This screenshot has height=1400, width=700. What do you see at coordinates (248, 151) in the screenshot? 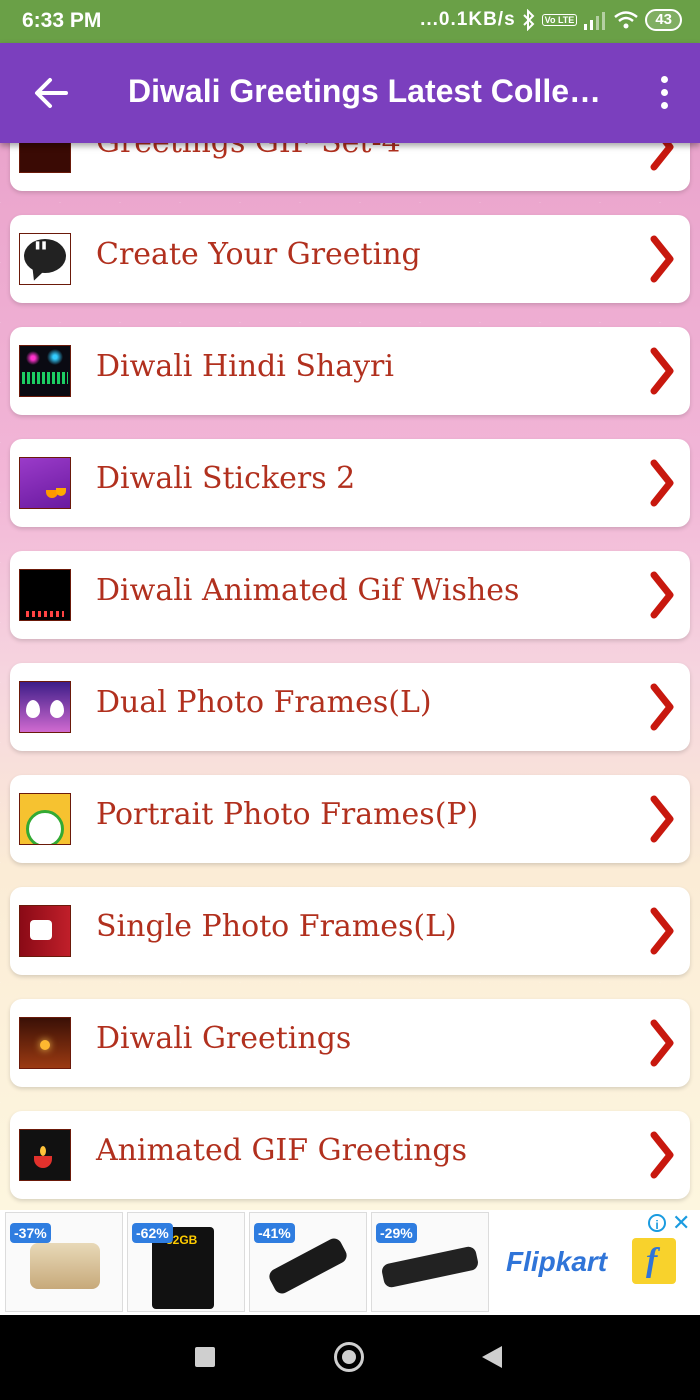
I see `list-item-label: Greetings GIF Set-4` at bounding box center [248, 151].